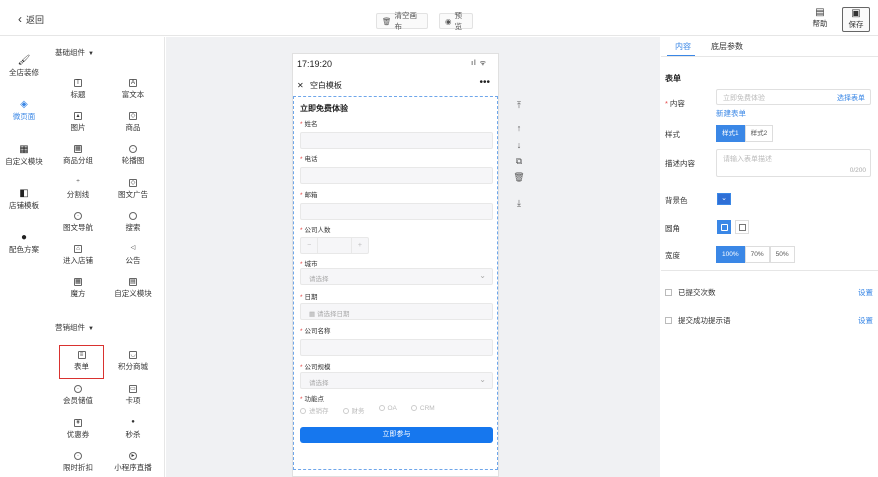 The height and width of the screenshot is (477, 878). What do you see at coordinates (133, 400) in the screenshot?
I see `component-label: 卡项` at bounding box center [133, 400].